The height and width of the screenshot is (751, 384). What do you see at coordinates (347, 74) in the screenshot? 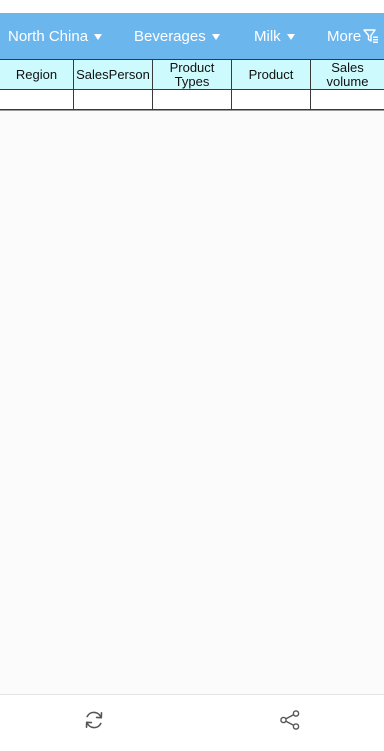
I see `column-header-sales-volume: Sales volume` at bounding box center [347, 74].